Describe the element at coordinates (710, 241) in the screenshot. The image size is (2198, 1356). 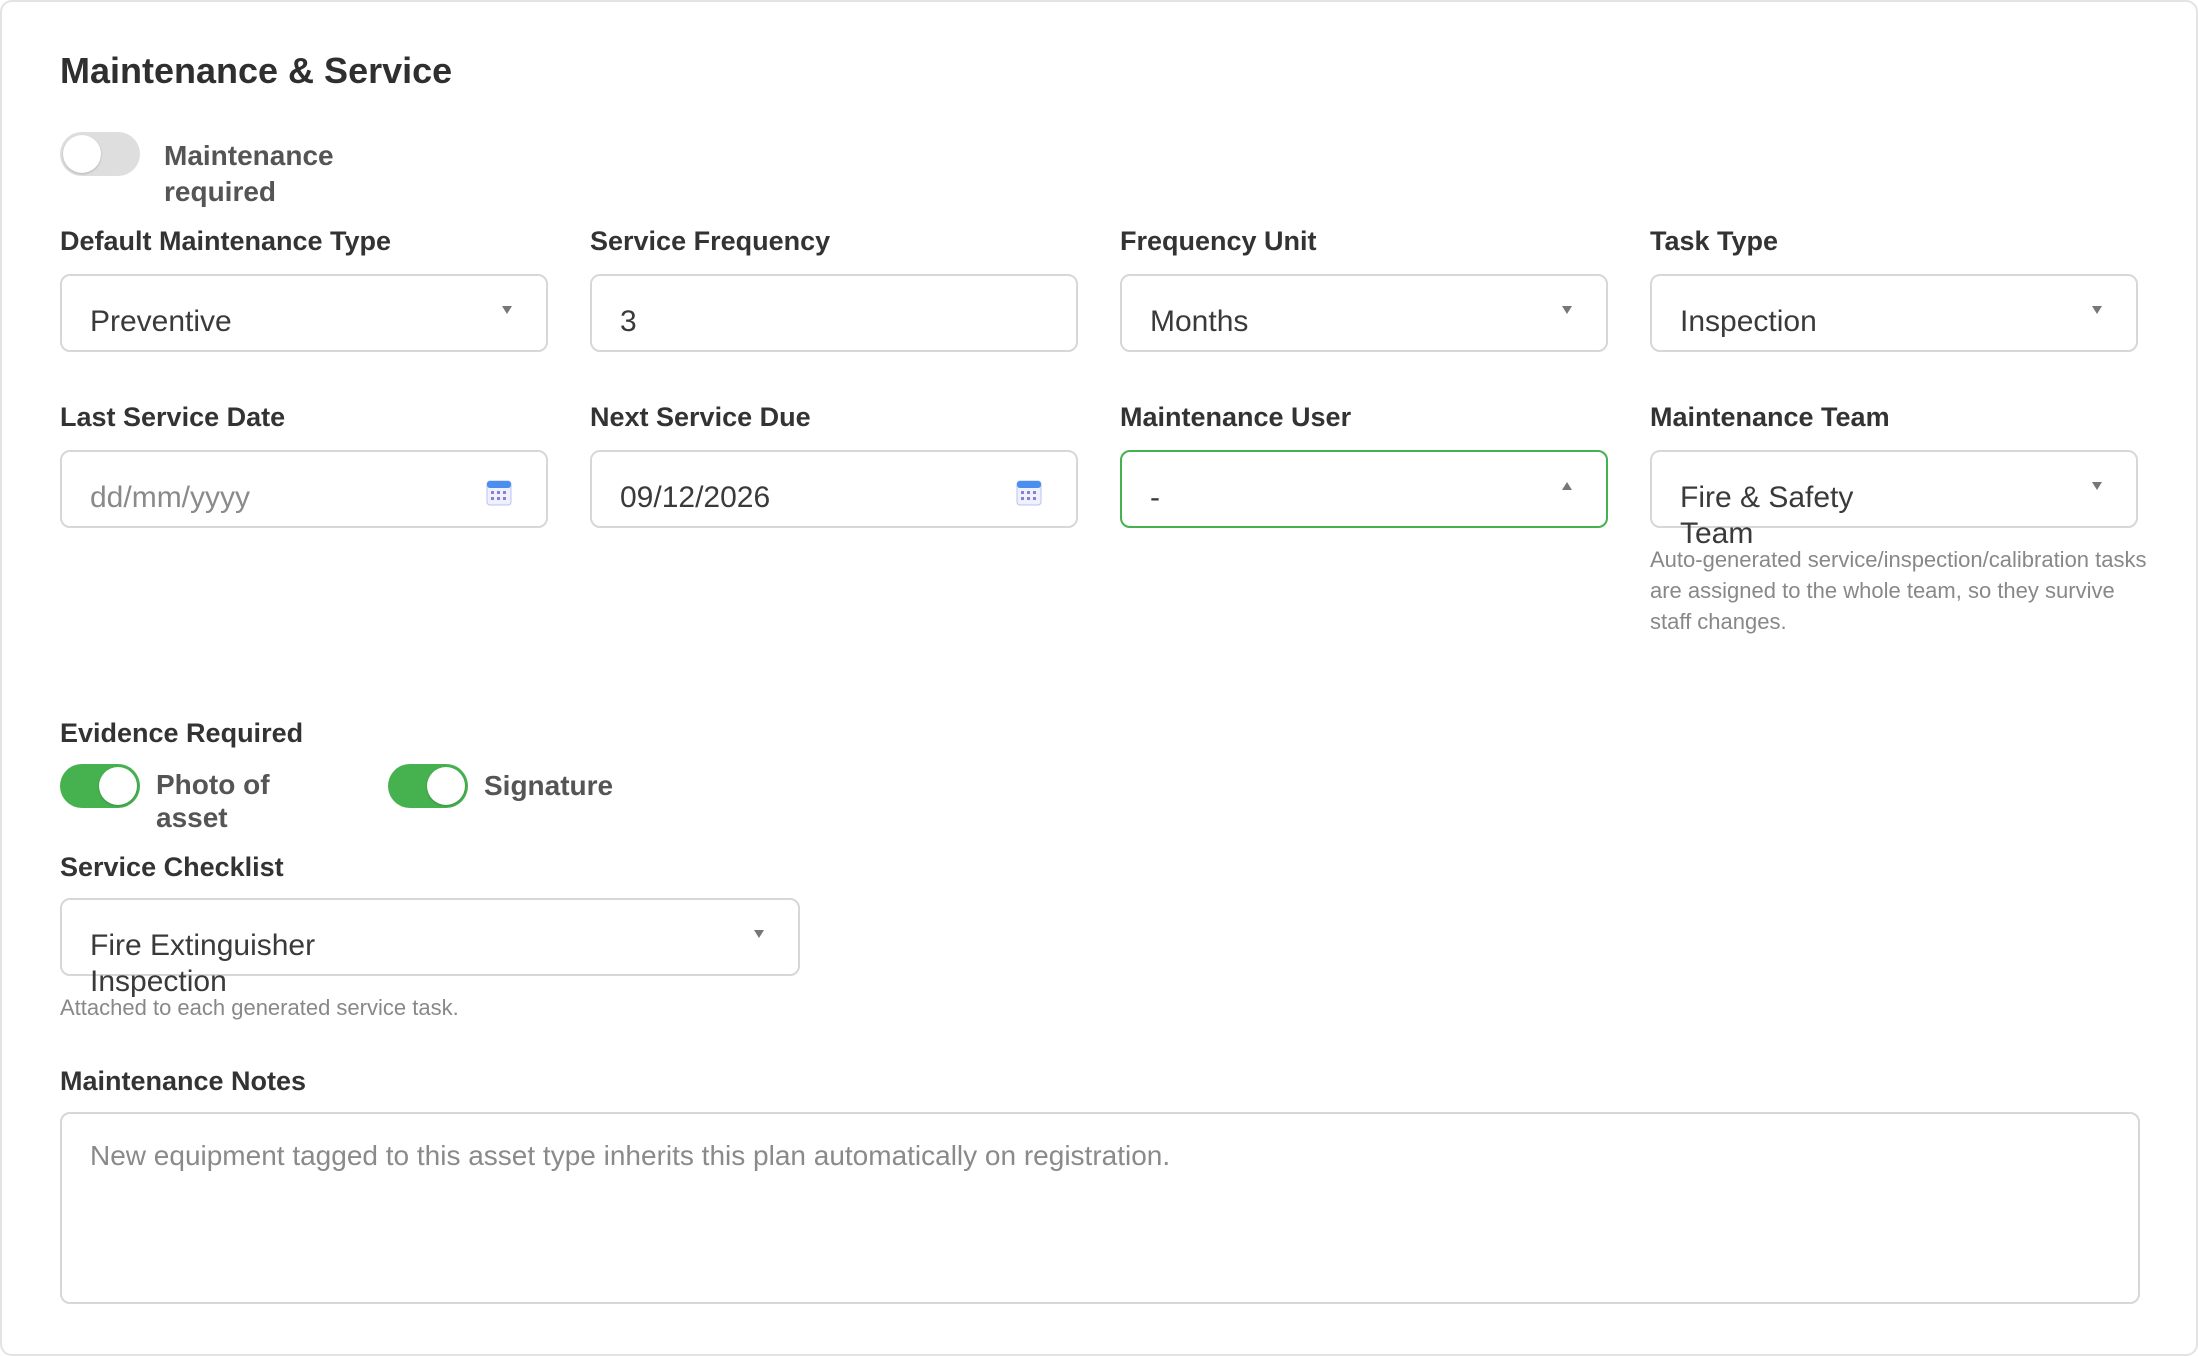
I see `service-frequency-label: Service Frequency` at that location.